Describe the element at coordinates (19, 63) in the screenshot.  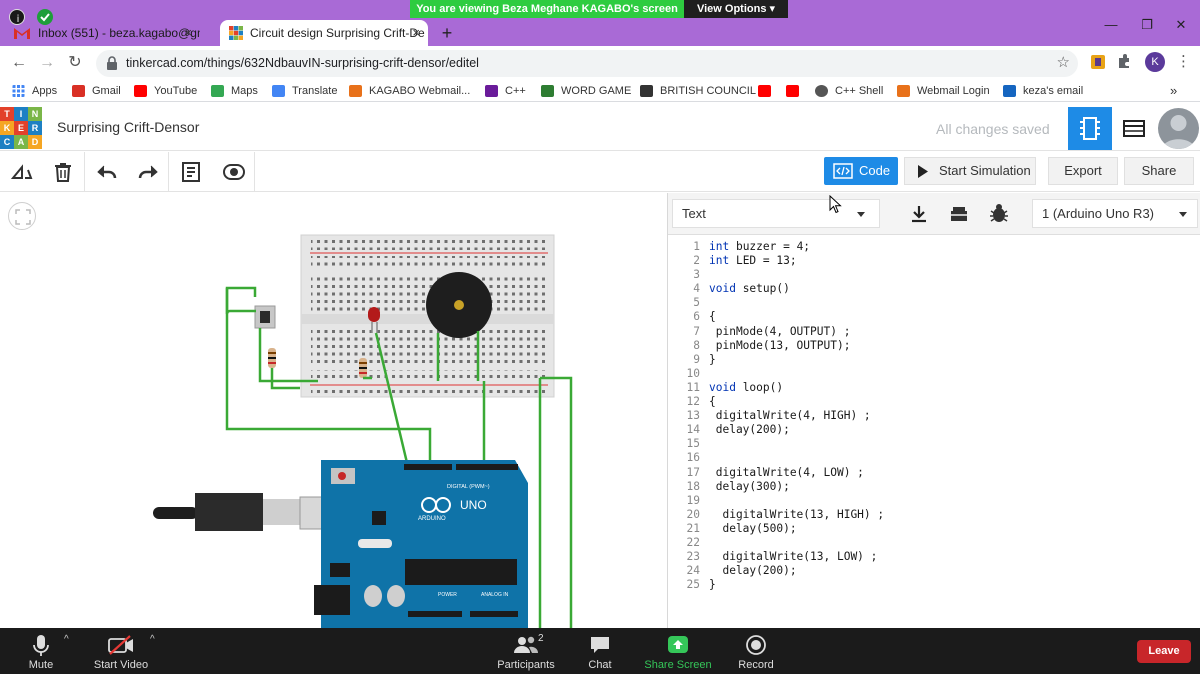
I see `back-icon: ←` at that location.